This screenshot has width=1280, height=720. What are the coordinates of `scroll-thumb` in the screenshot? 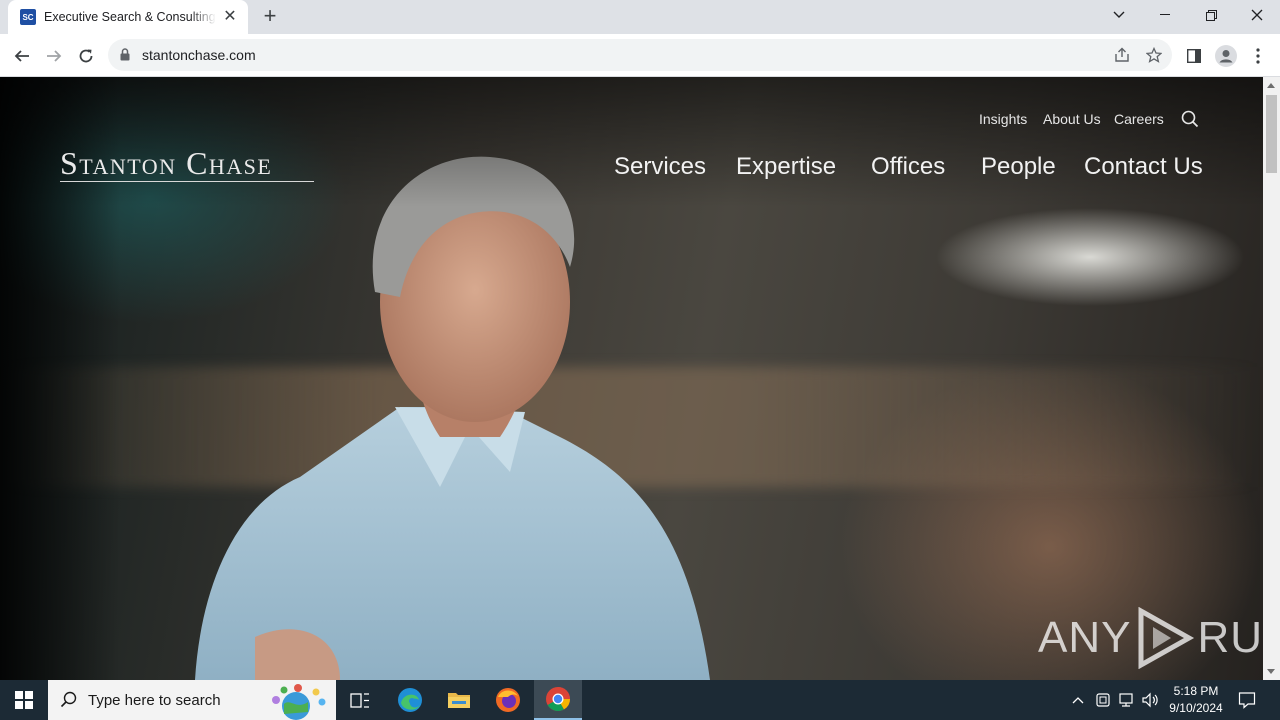 It's located at (1271, 134).